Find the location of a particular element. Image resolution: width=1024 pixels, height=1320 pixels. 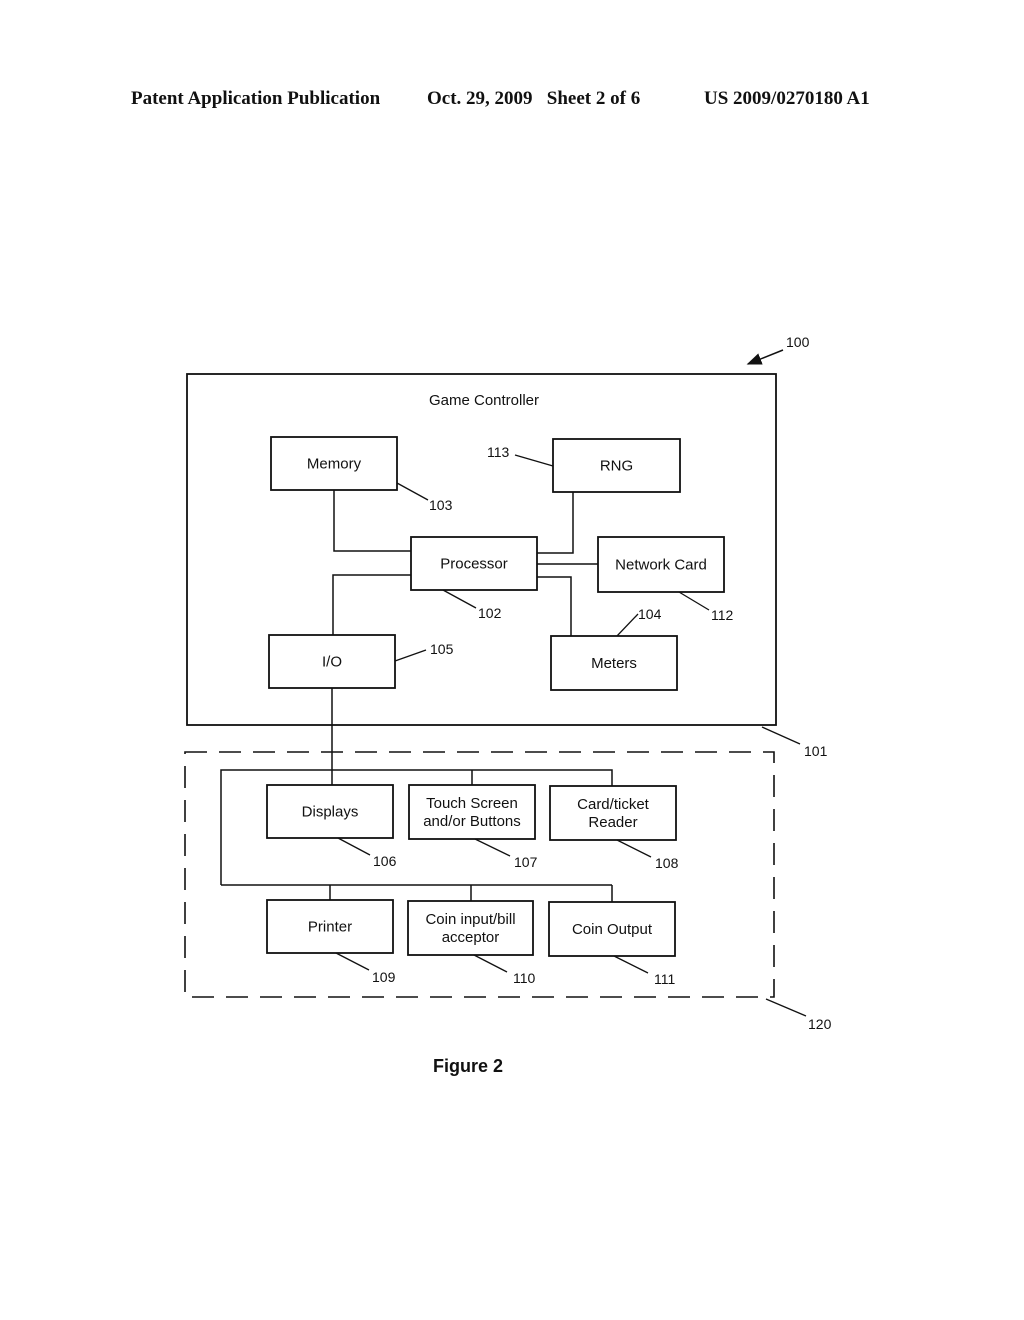

coin-input-label: Coin input/bill is located at coordinates (470, 919).